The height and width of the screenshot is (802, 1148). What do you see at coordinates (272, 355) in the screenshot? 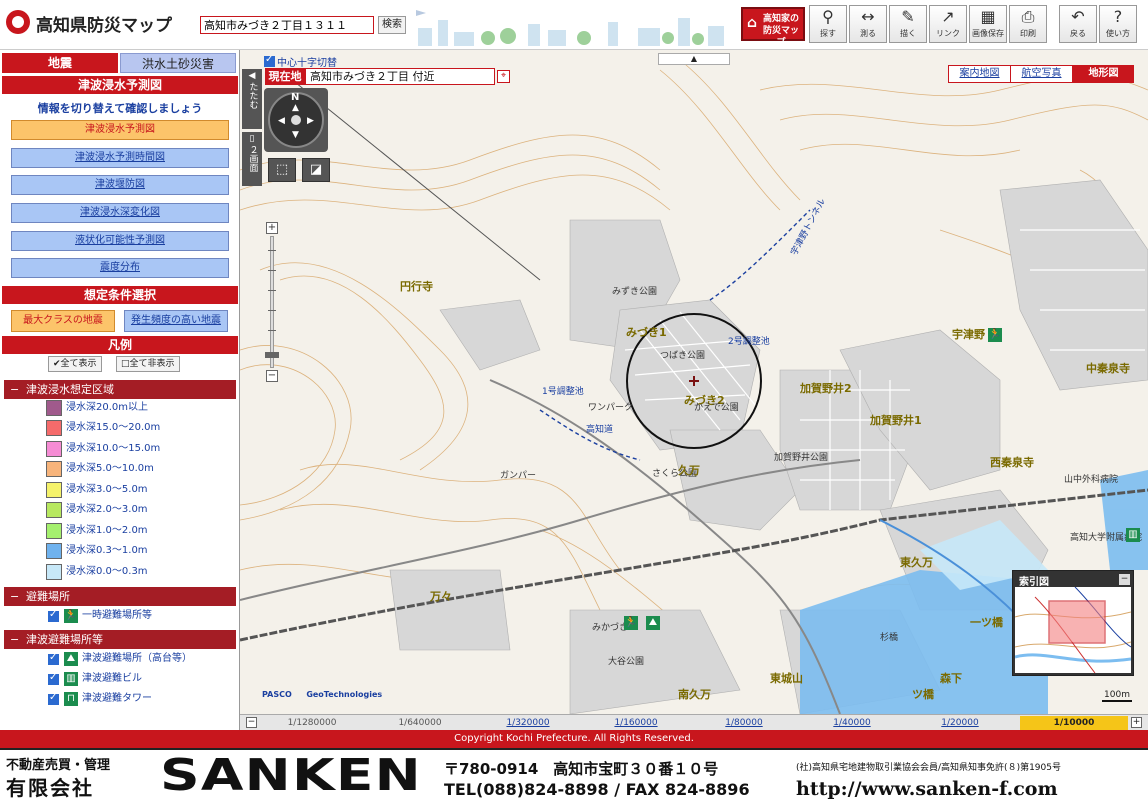
I see `zoom-slider-thumb` at bounding box center [272, 355].